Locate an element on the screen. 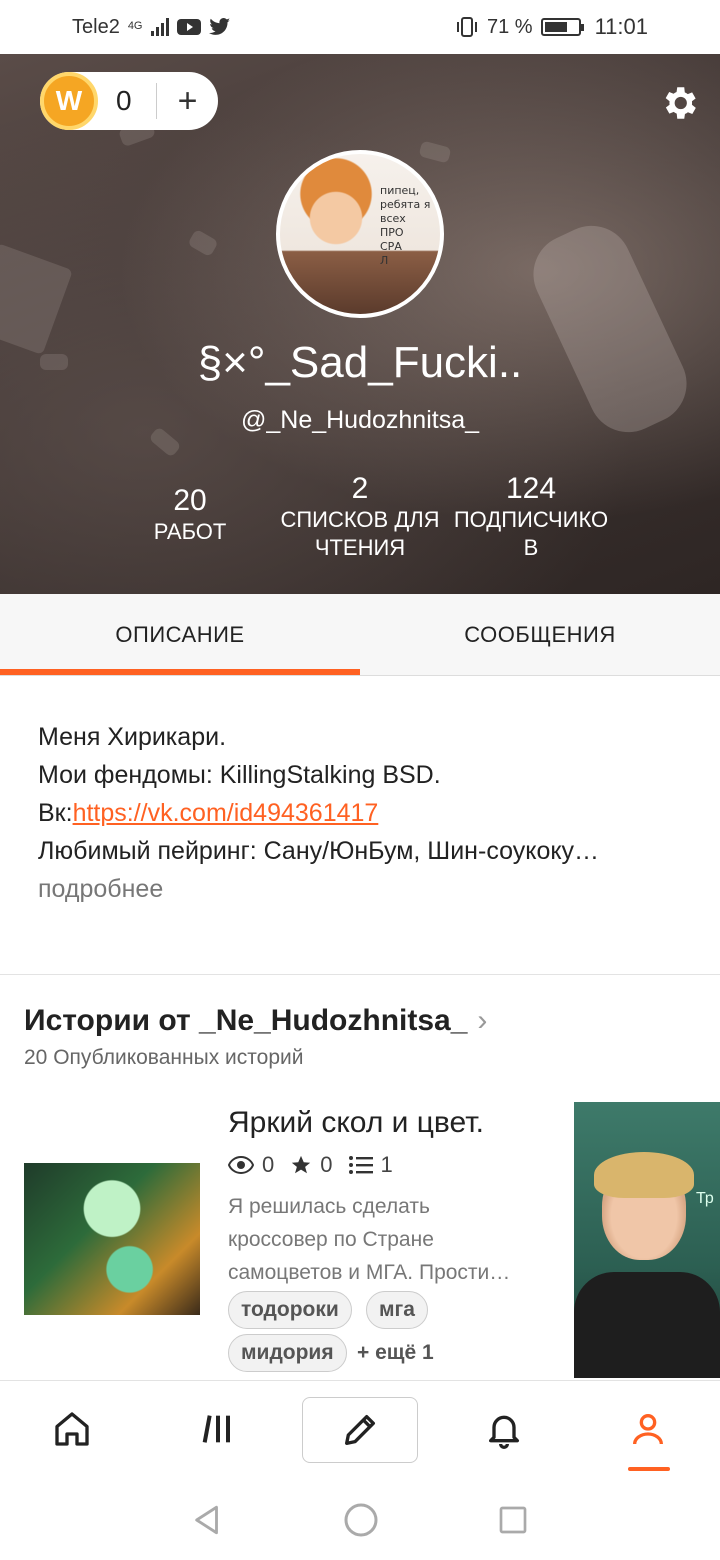  system-navigation is located at coordinates (360, 1520).